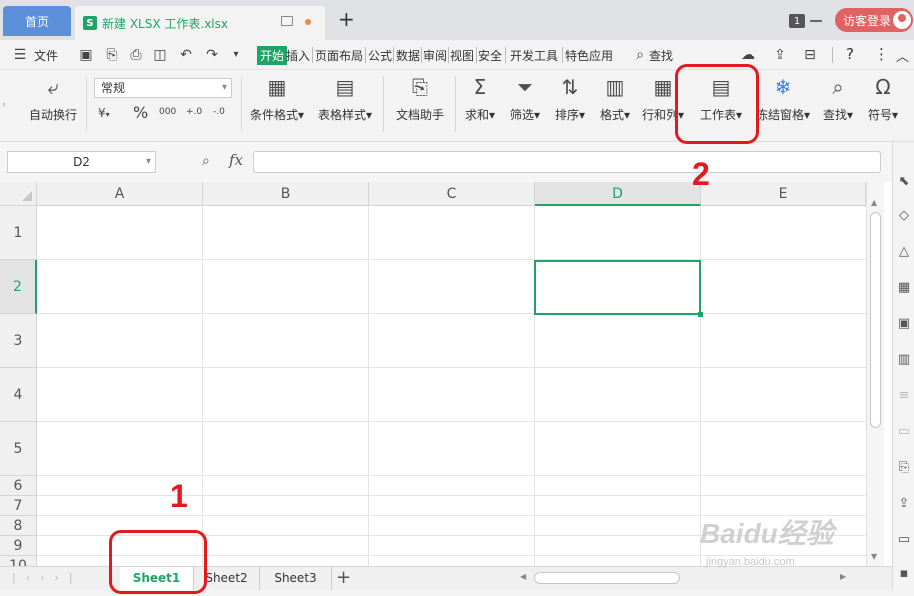  Describe the element at coordinates (567, 162) in the screenshot. I see `formula-input` at that location.